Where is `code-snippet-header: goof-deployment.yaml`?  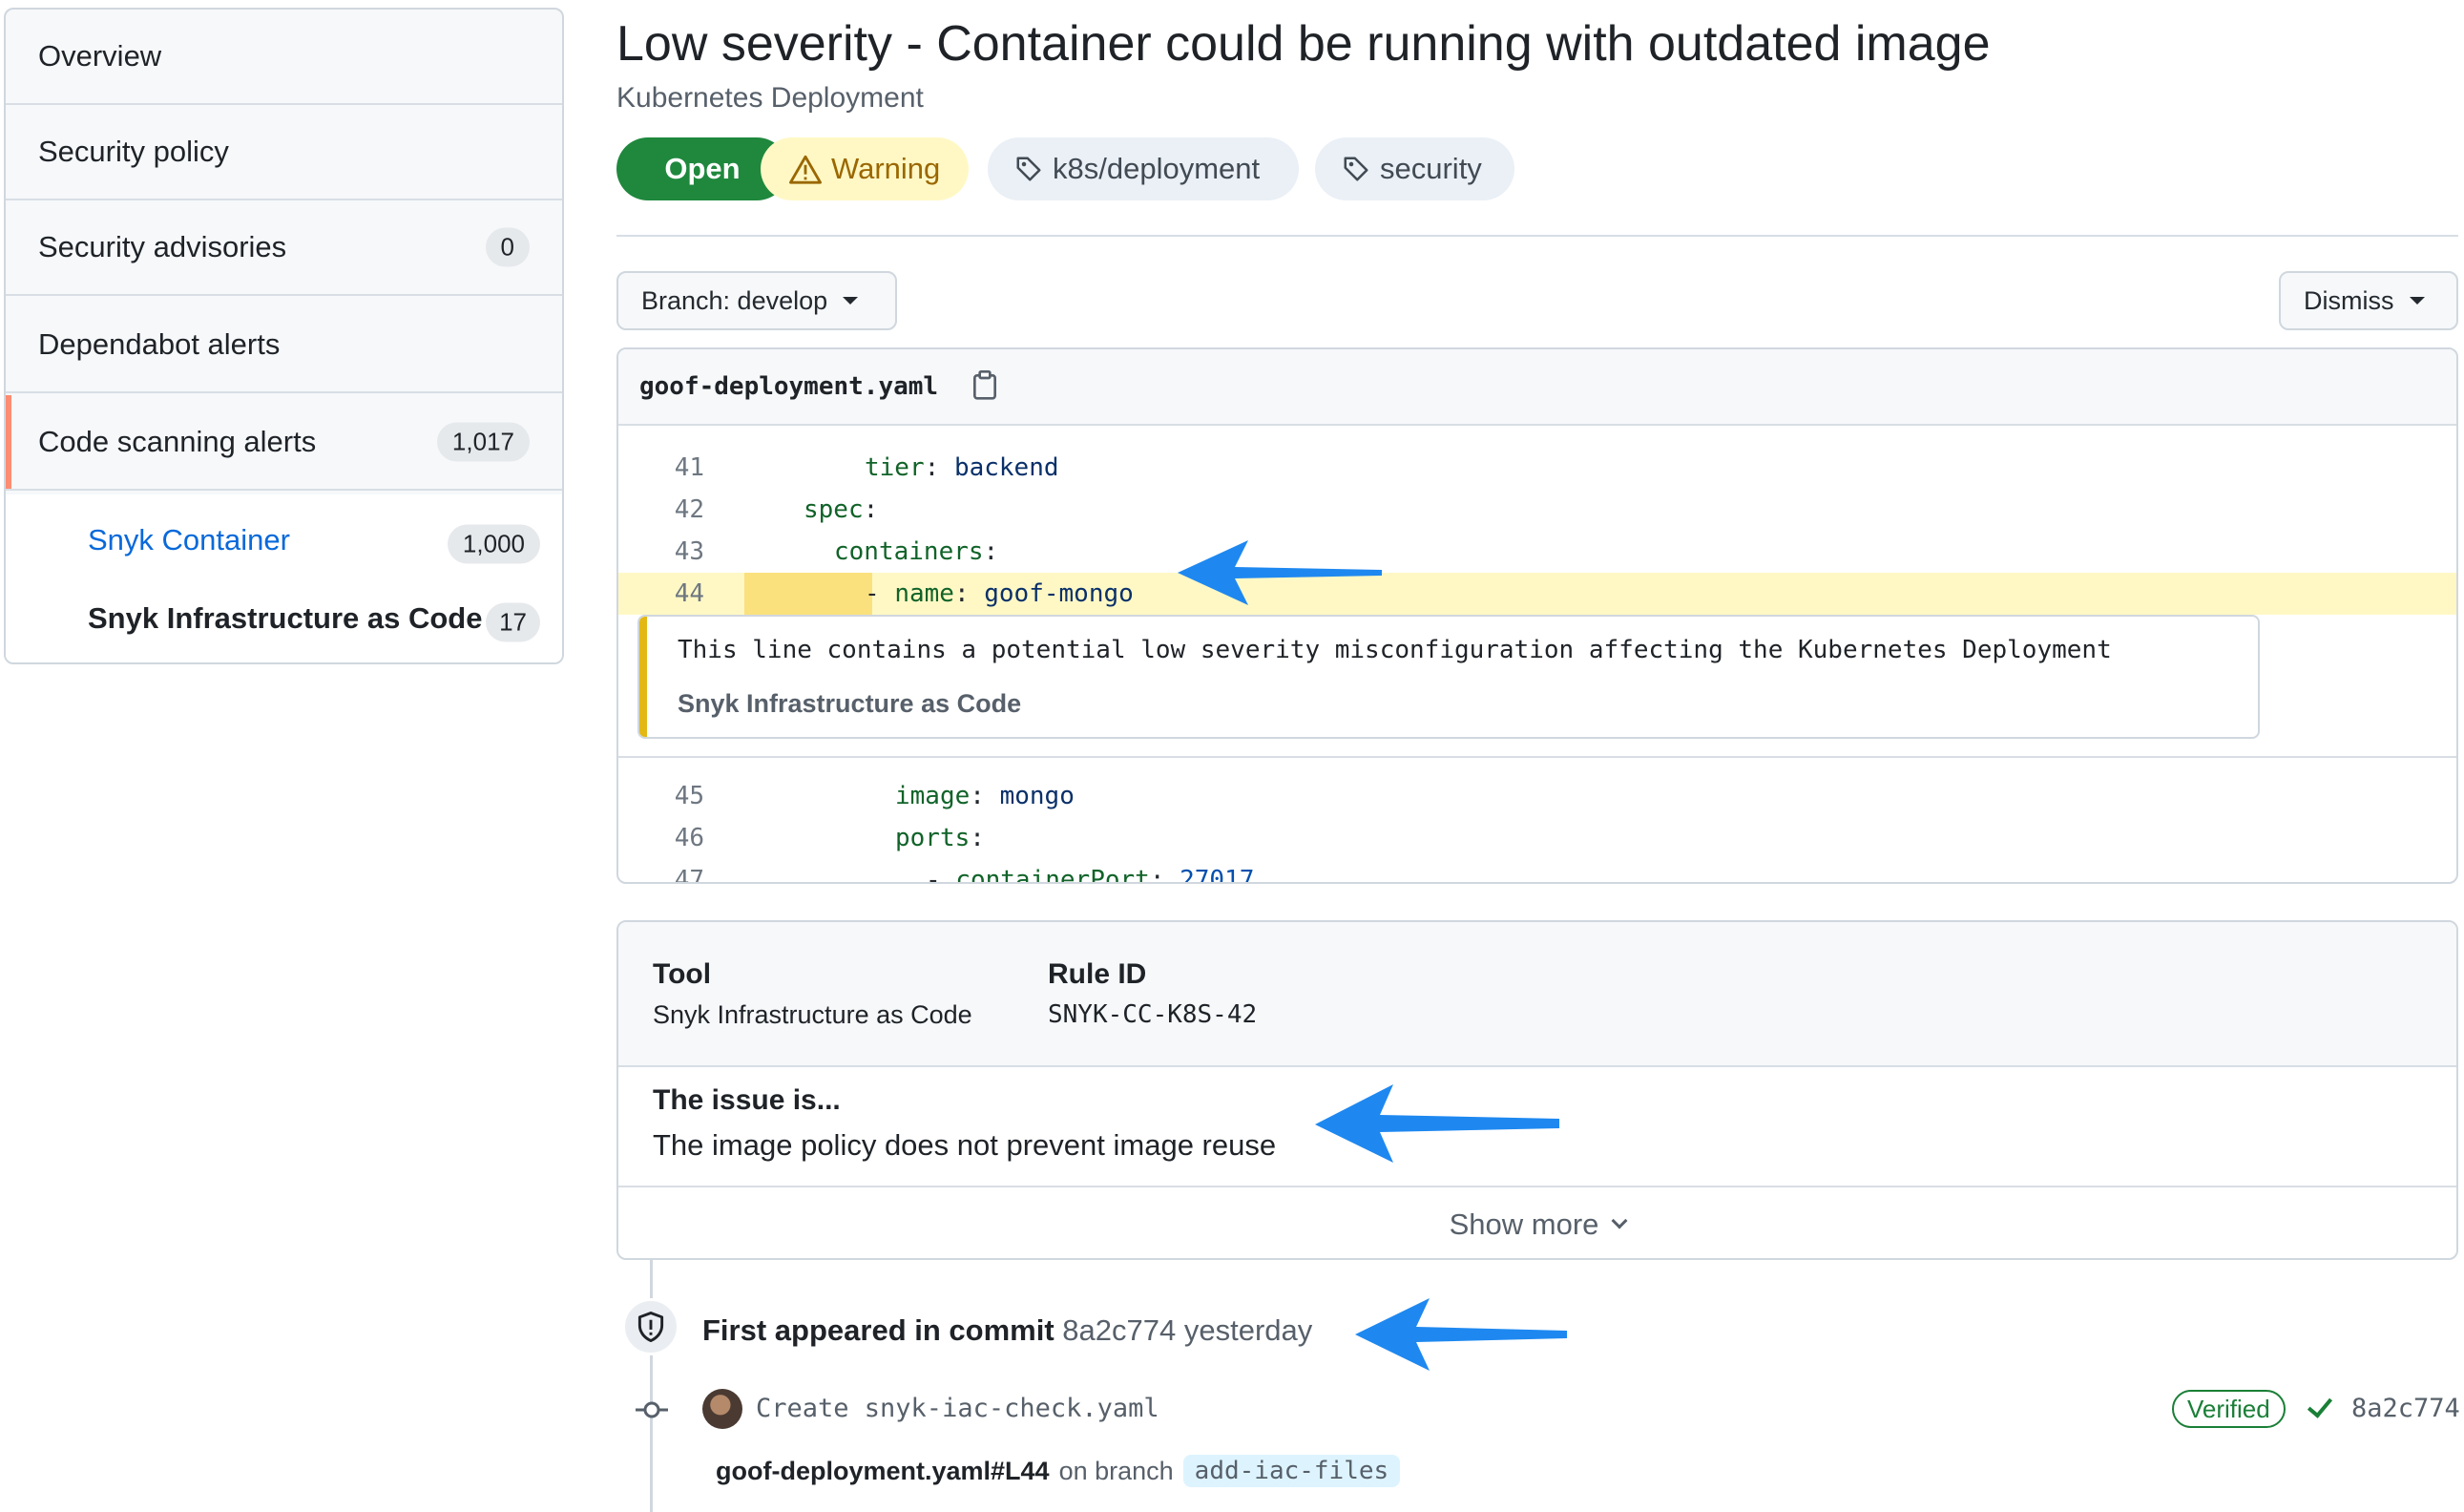 code-snippet-header: goof-deployment.yaml is located at coordinates (1537, 387).